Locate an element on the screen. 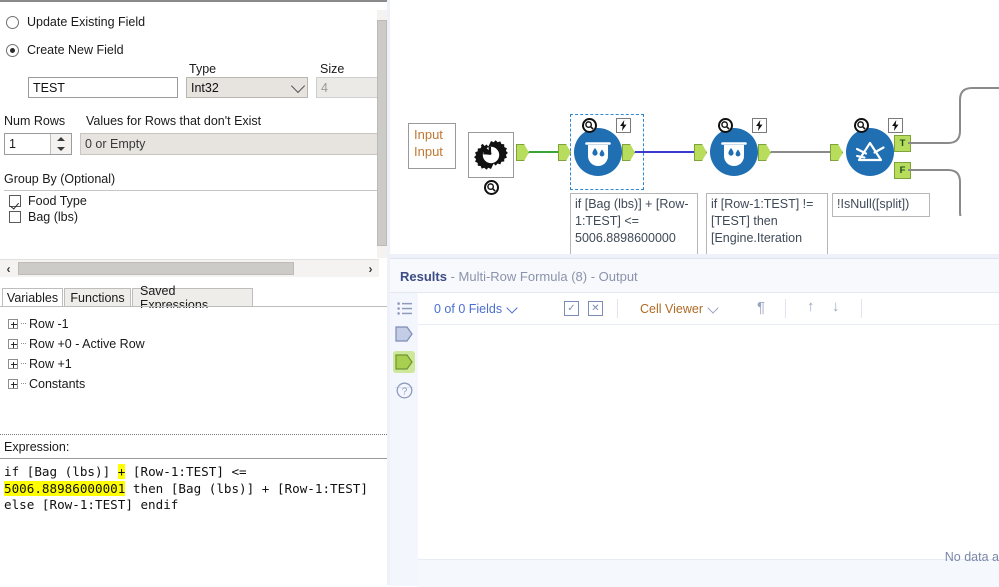  results-title: Results - Multi-Row Formula (8) - Output is located at coordinates (519, 276).